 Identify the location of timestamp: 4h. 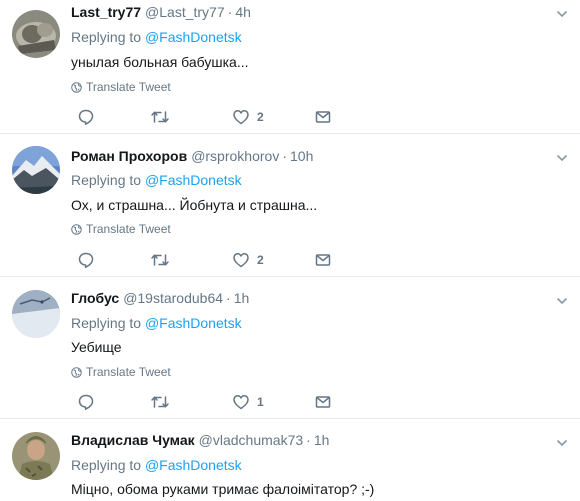
(243, 12).